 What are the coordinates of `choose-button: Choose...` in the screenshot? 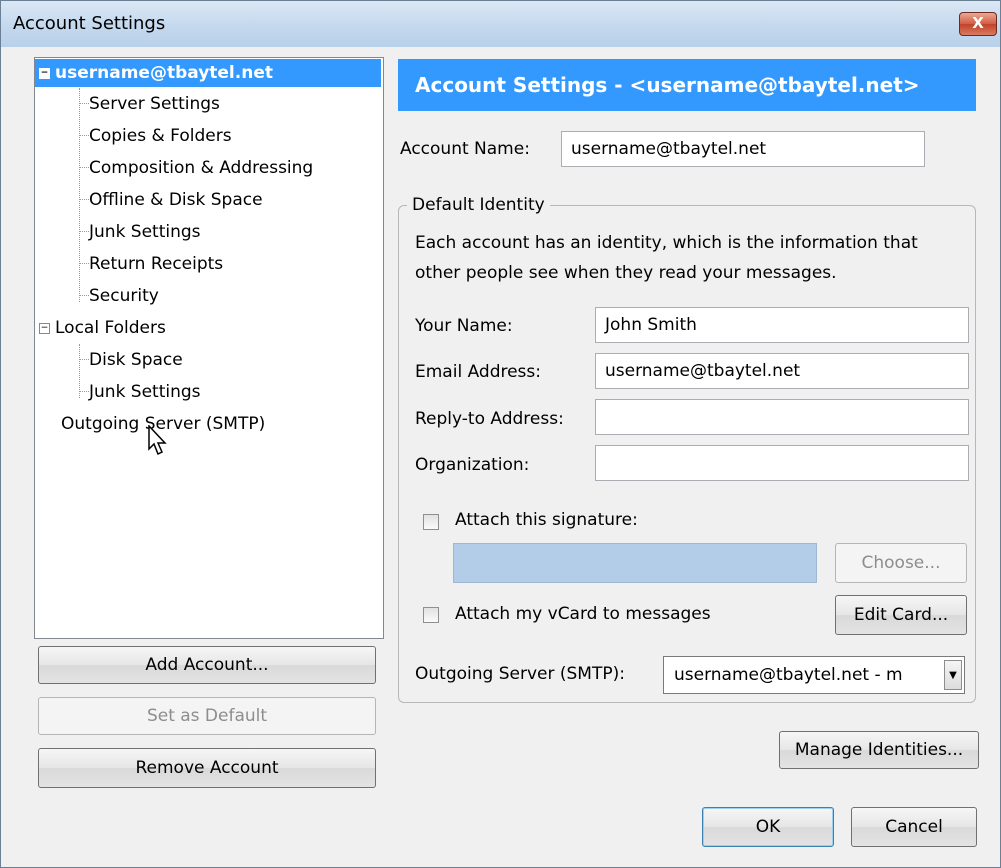 It's located at (901, 563).